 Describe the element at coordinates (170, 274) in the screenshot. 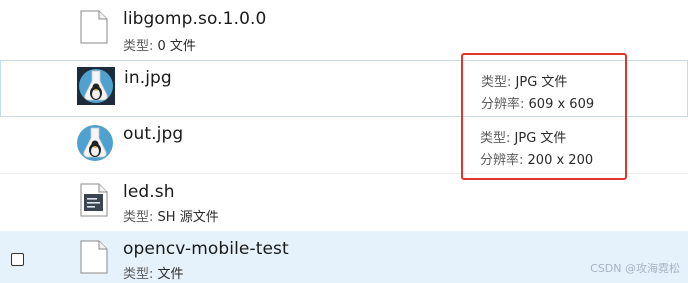

I see `type-value: 文件` at that location.